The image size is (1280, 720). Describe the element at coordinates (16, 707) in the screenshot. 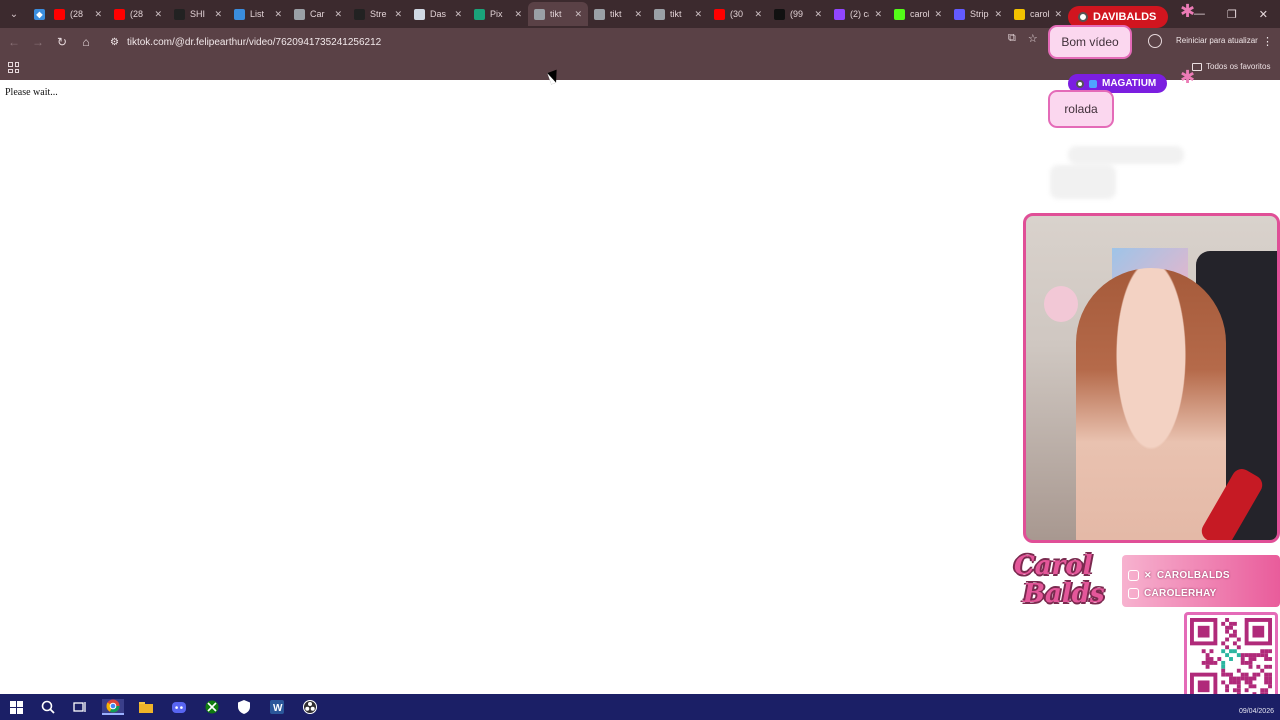

I see `windows-start-icon` at that location.